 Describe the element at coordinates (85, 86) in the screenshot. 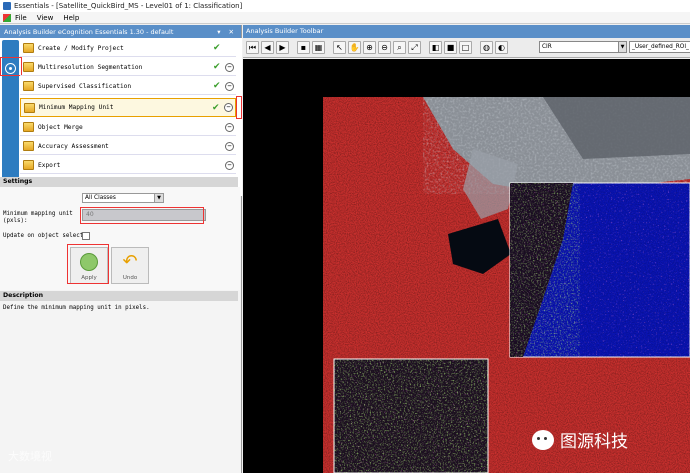

I see `step-label: Supervised Classification` at that location.